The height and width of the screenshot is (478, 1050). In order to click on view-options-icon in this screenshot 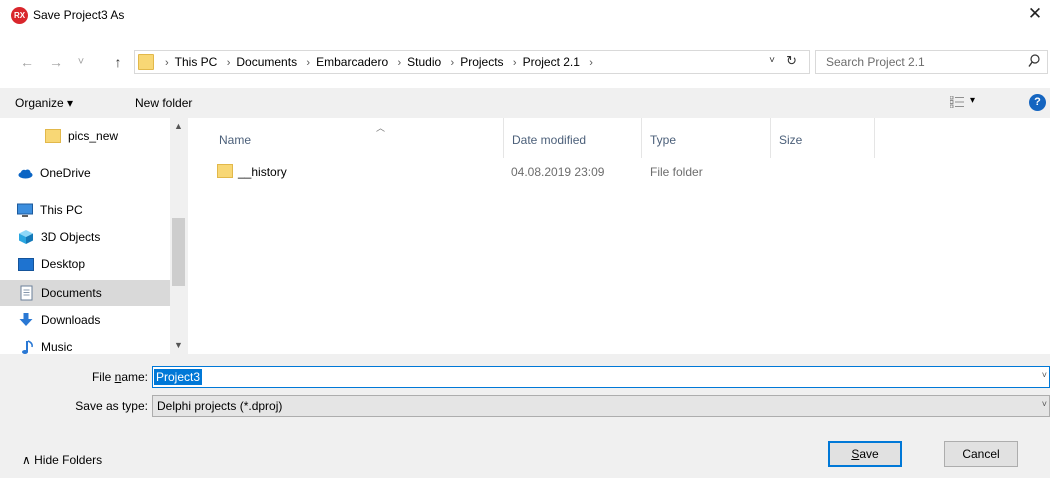, I will do `click(957, 102)`.